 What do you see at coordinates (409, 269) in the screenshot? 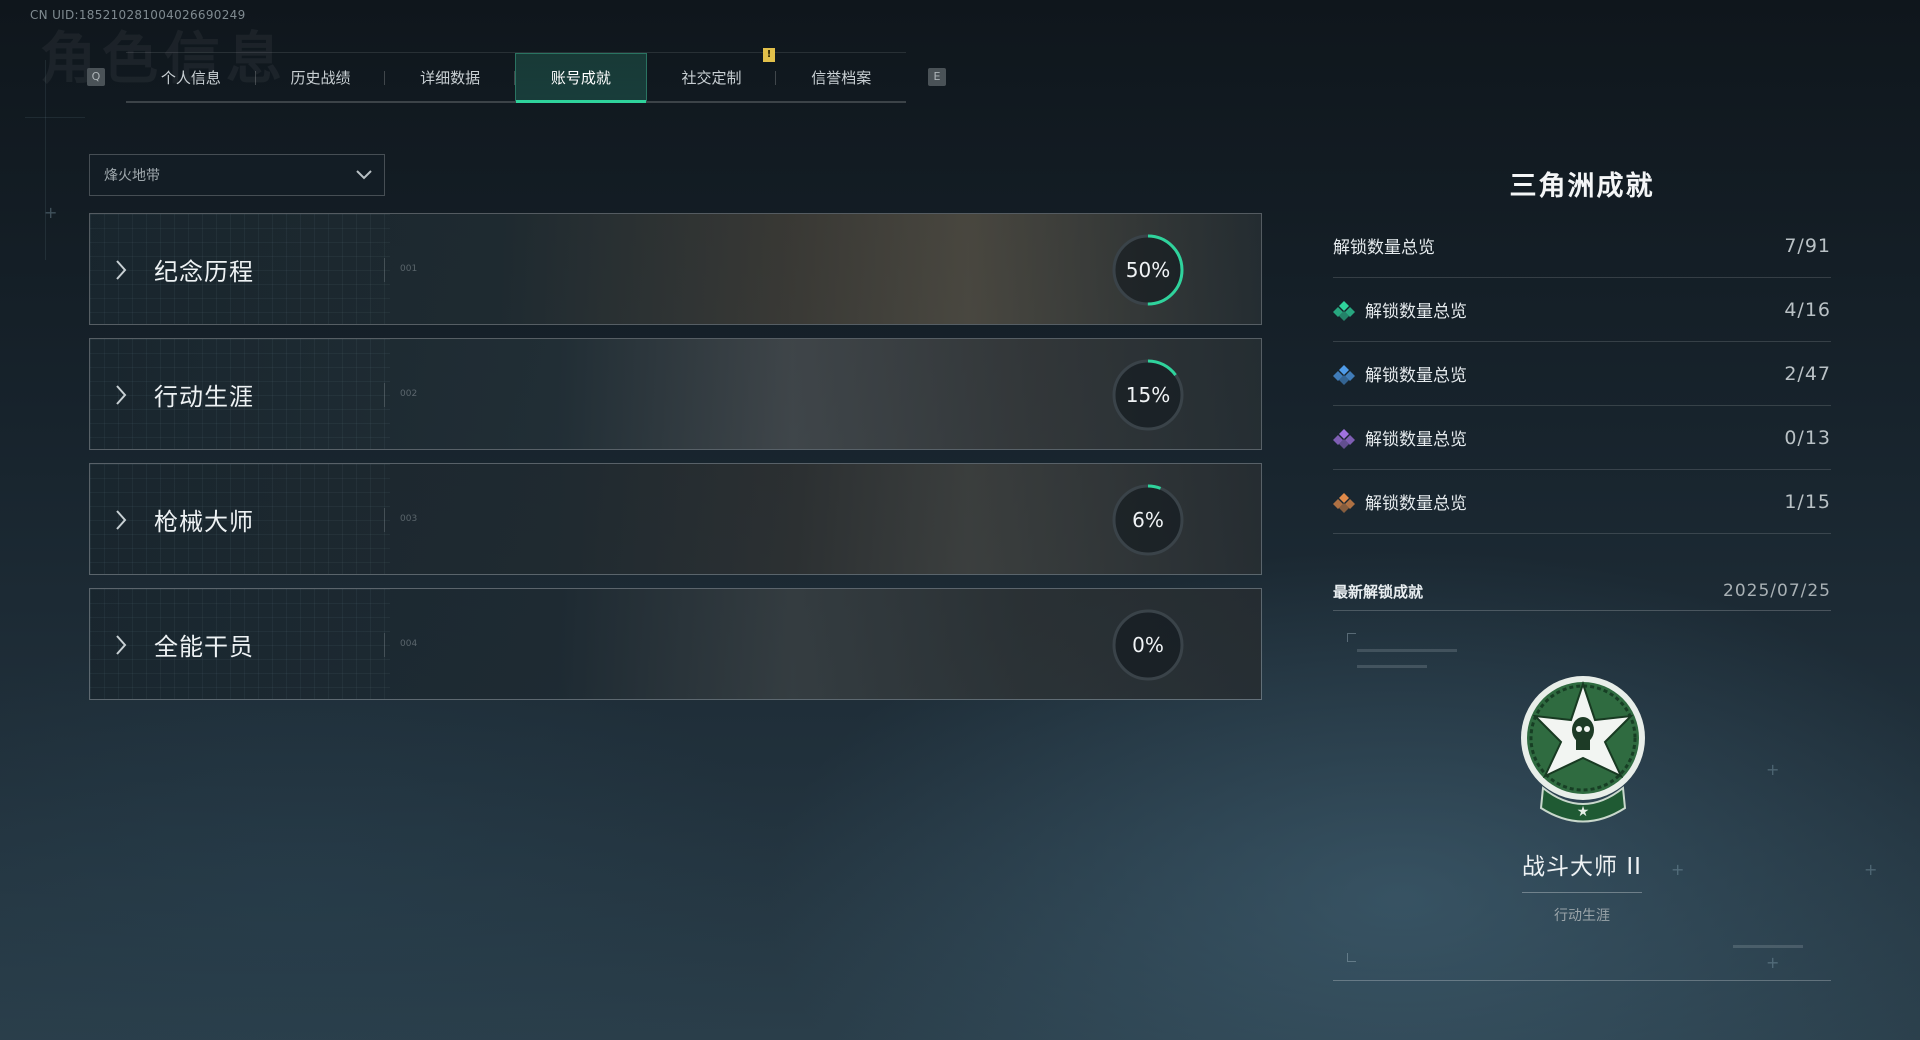
I see `category-index: 001` at bounding box center [409, 269].